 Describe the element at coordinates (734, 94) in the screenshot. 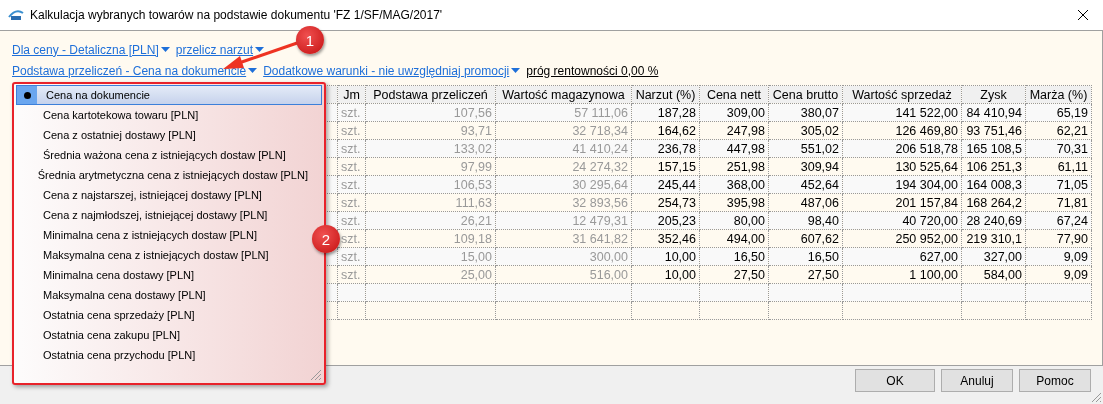

I see `column-header: Cena nett` at that location.